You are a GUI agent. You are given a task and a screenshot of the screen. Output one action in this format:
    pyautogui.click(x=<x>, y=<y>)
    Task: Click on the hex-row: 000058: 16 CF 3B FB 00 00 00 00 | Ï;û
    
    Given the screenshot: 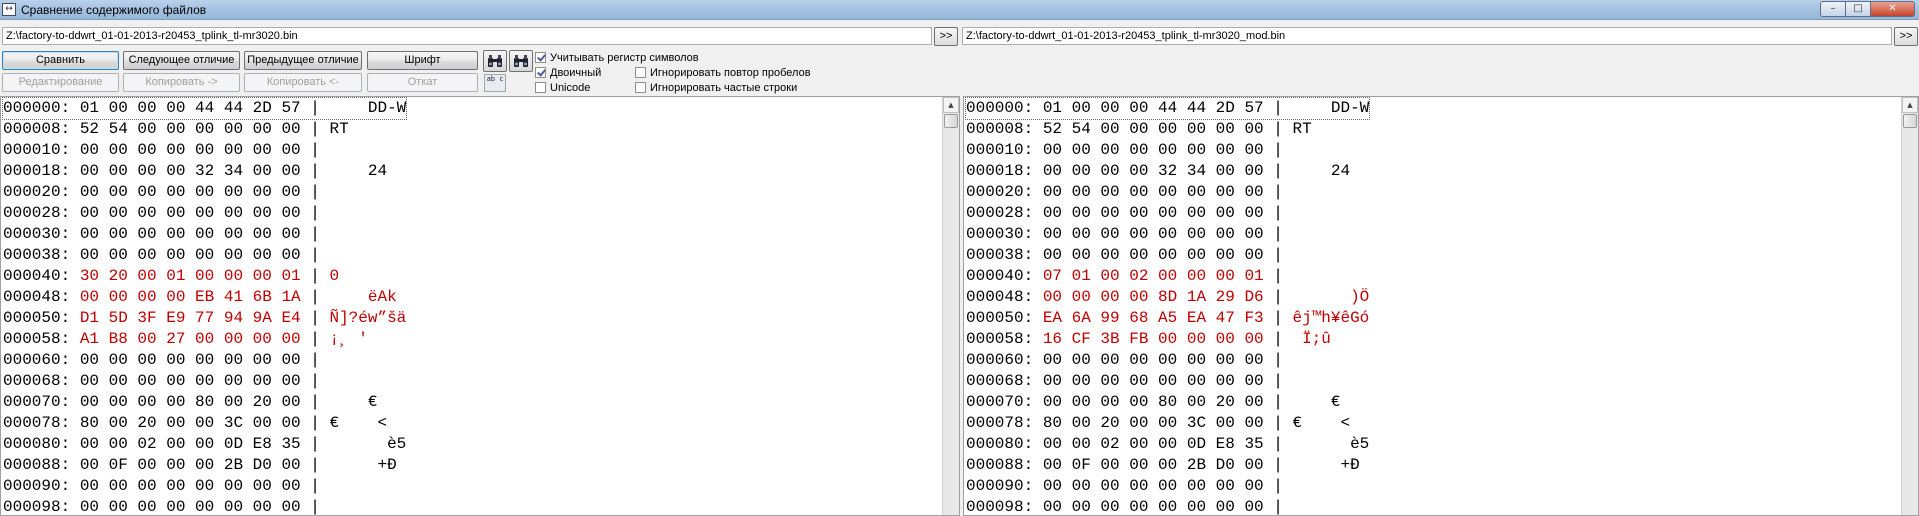 What is the action you would take?
    pyautogui.click(x=1167, y=339)
    